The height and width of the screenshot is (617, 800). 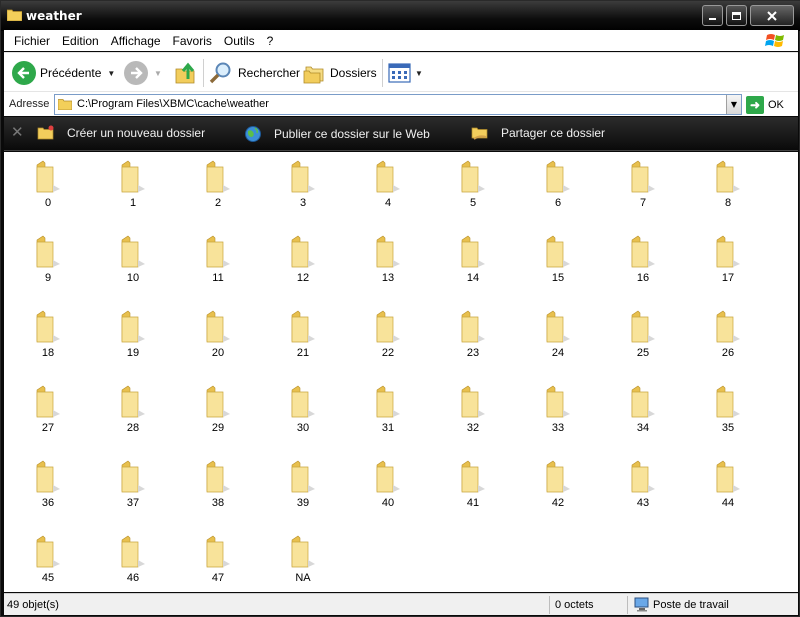 What do you see at coordinates (218, 562) in the screenshot?
I see `folder-item: 47` at bounding box center [218, 562].